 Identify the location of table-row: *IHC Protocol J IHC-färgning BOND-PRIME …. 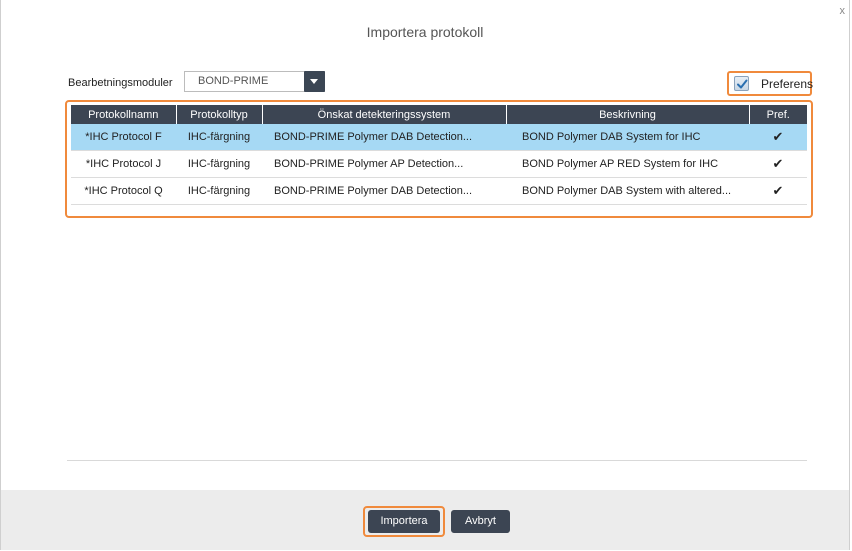
(439, 164).